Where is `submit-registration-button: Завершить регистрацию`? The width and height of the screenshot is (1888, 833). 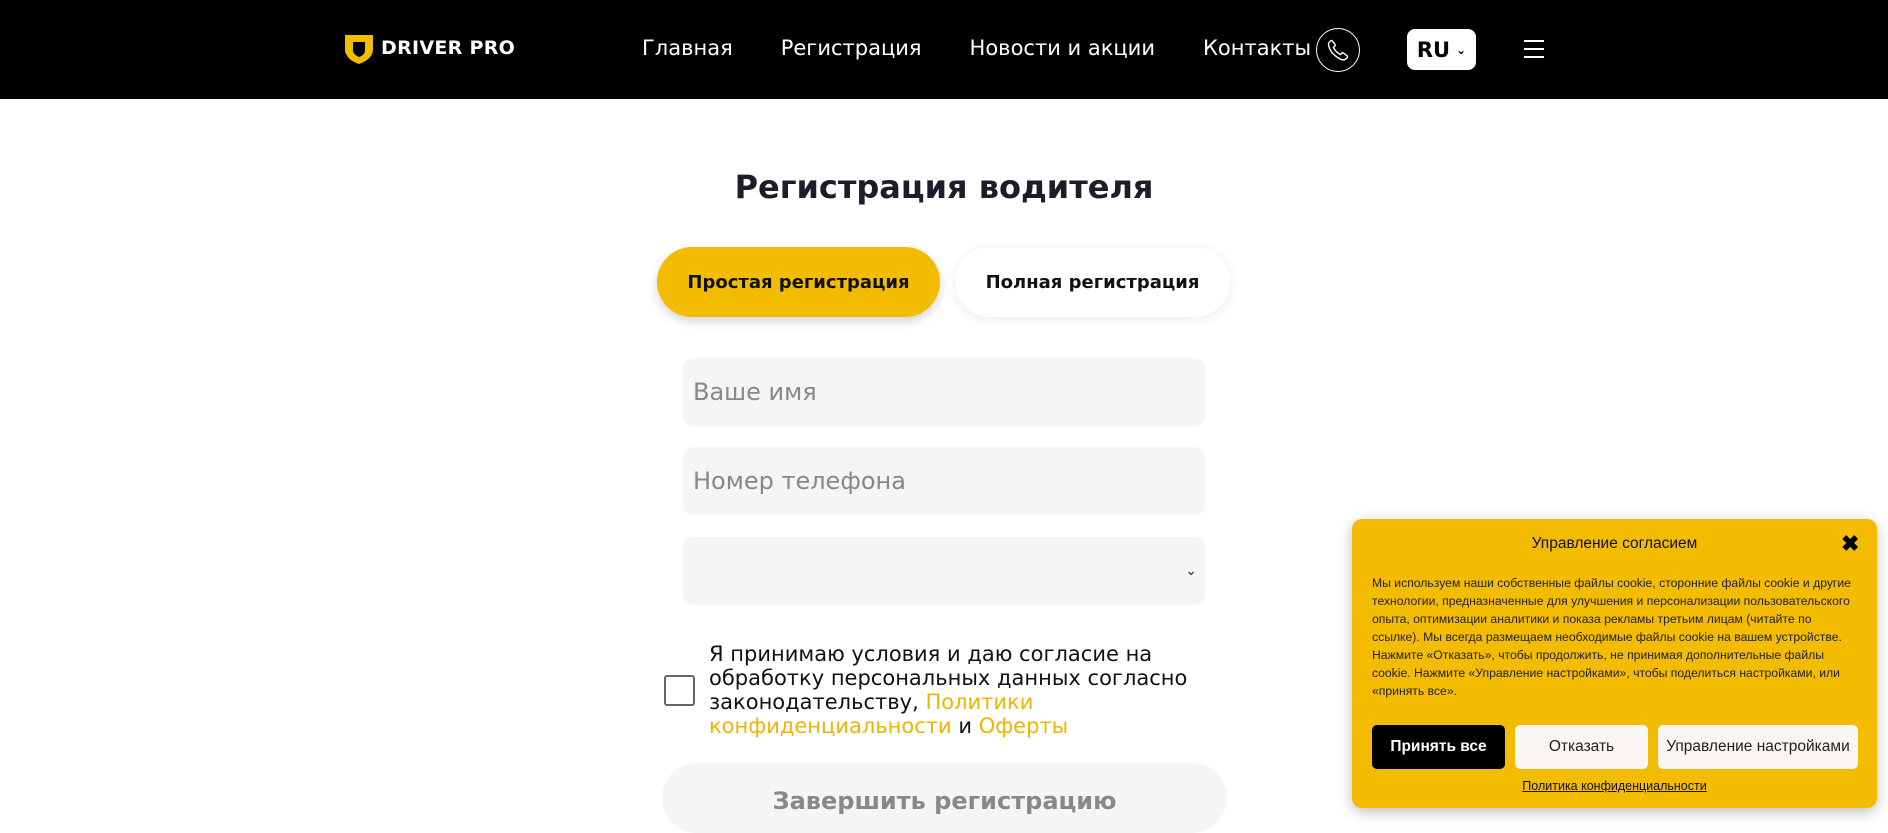 submit-registration-button: Завершить регистрацию is located at coordinates (944, 798).